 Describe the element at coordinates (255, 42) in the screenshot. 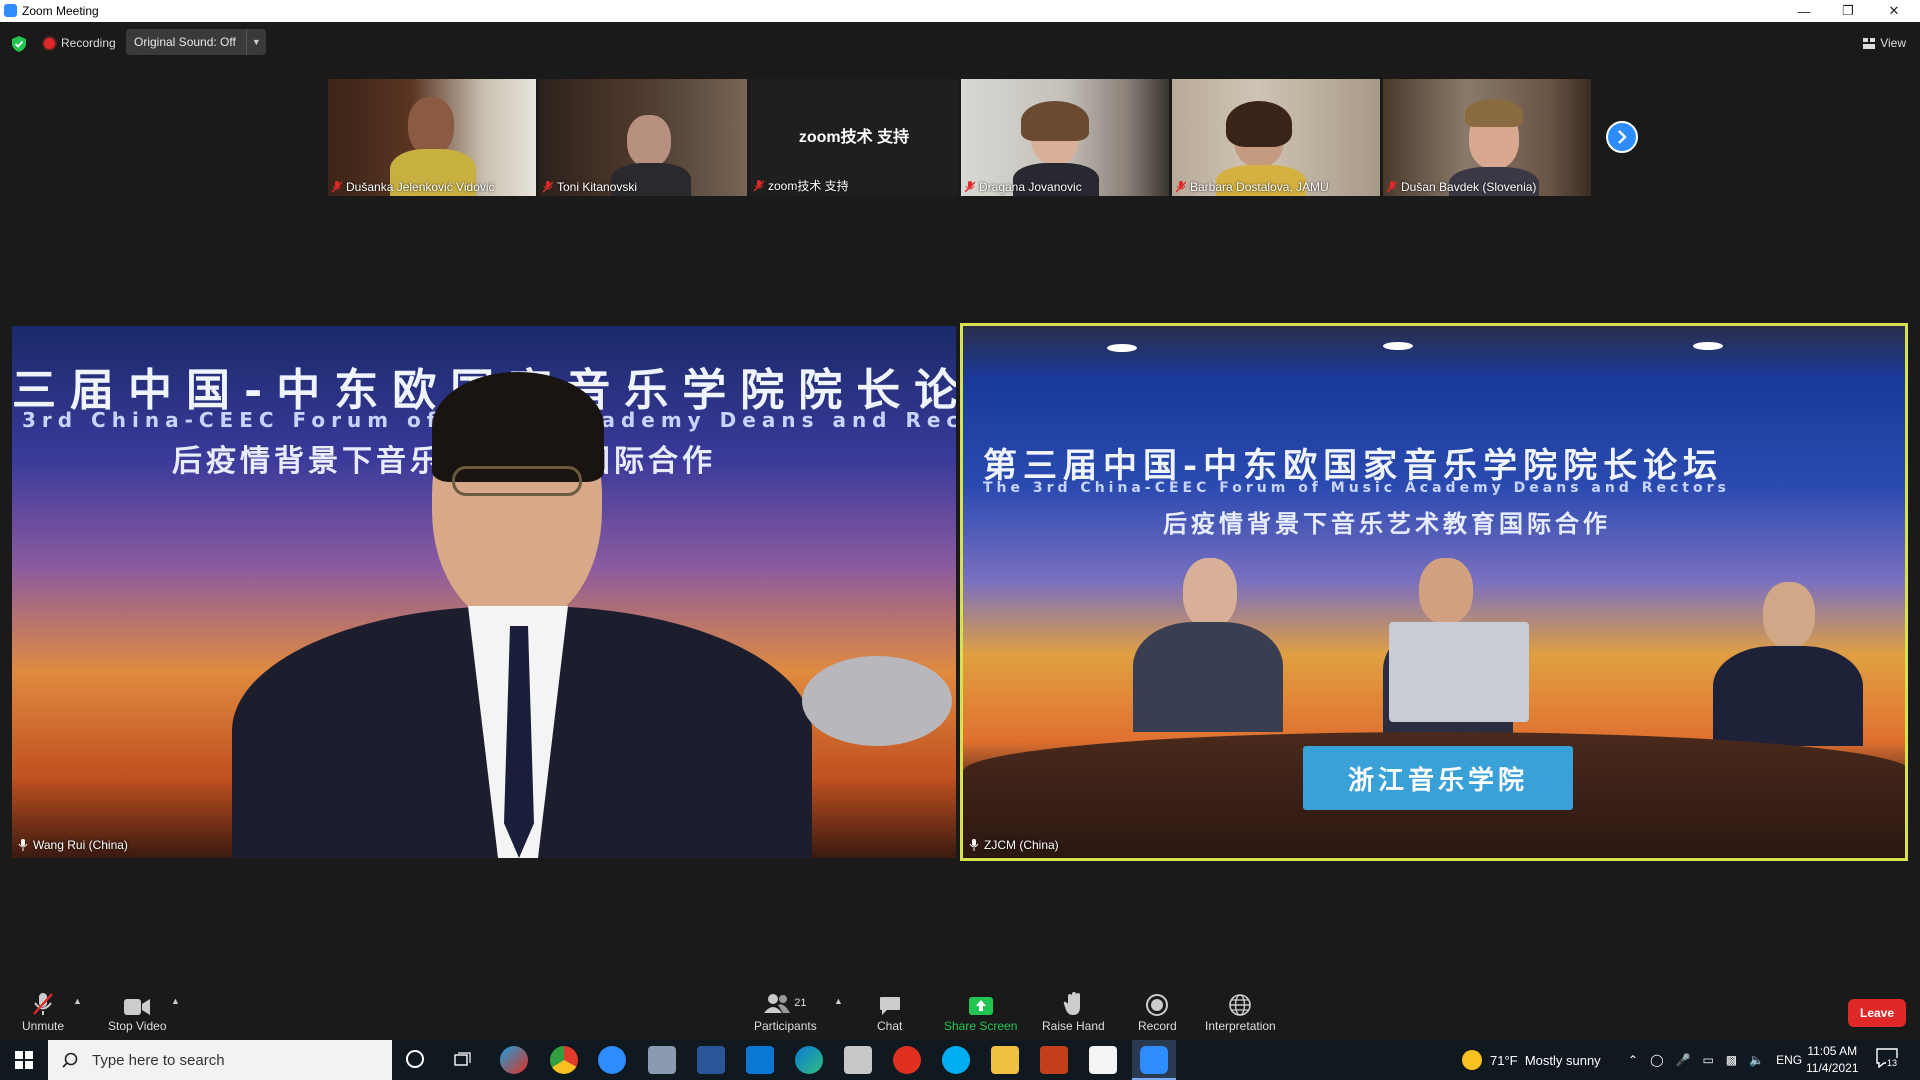

I see `original-sound-dropdown-icon: ▼` at that location.